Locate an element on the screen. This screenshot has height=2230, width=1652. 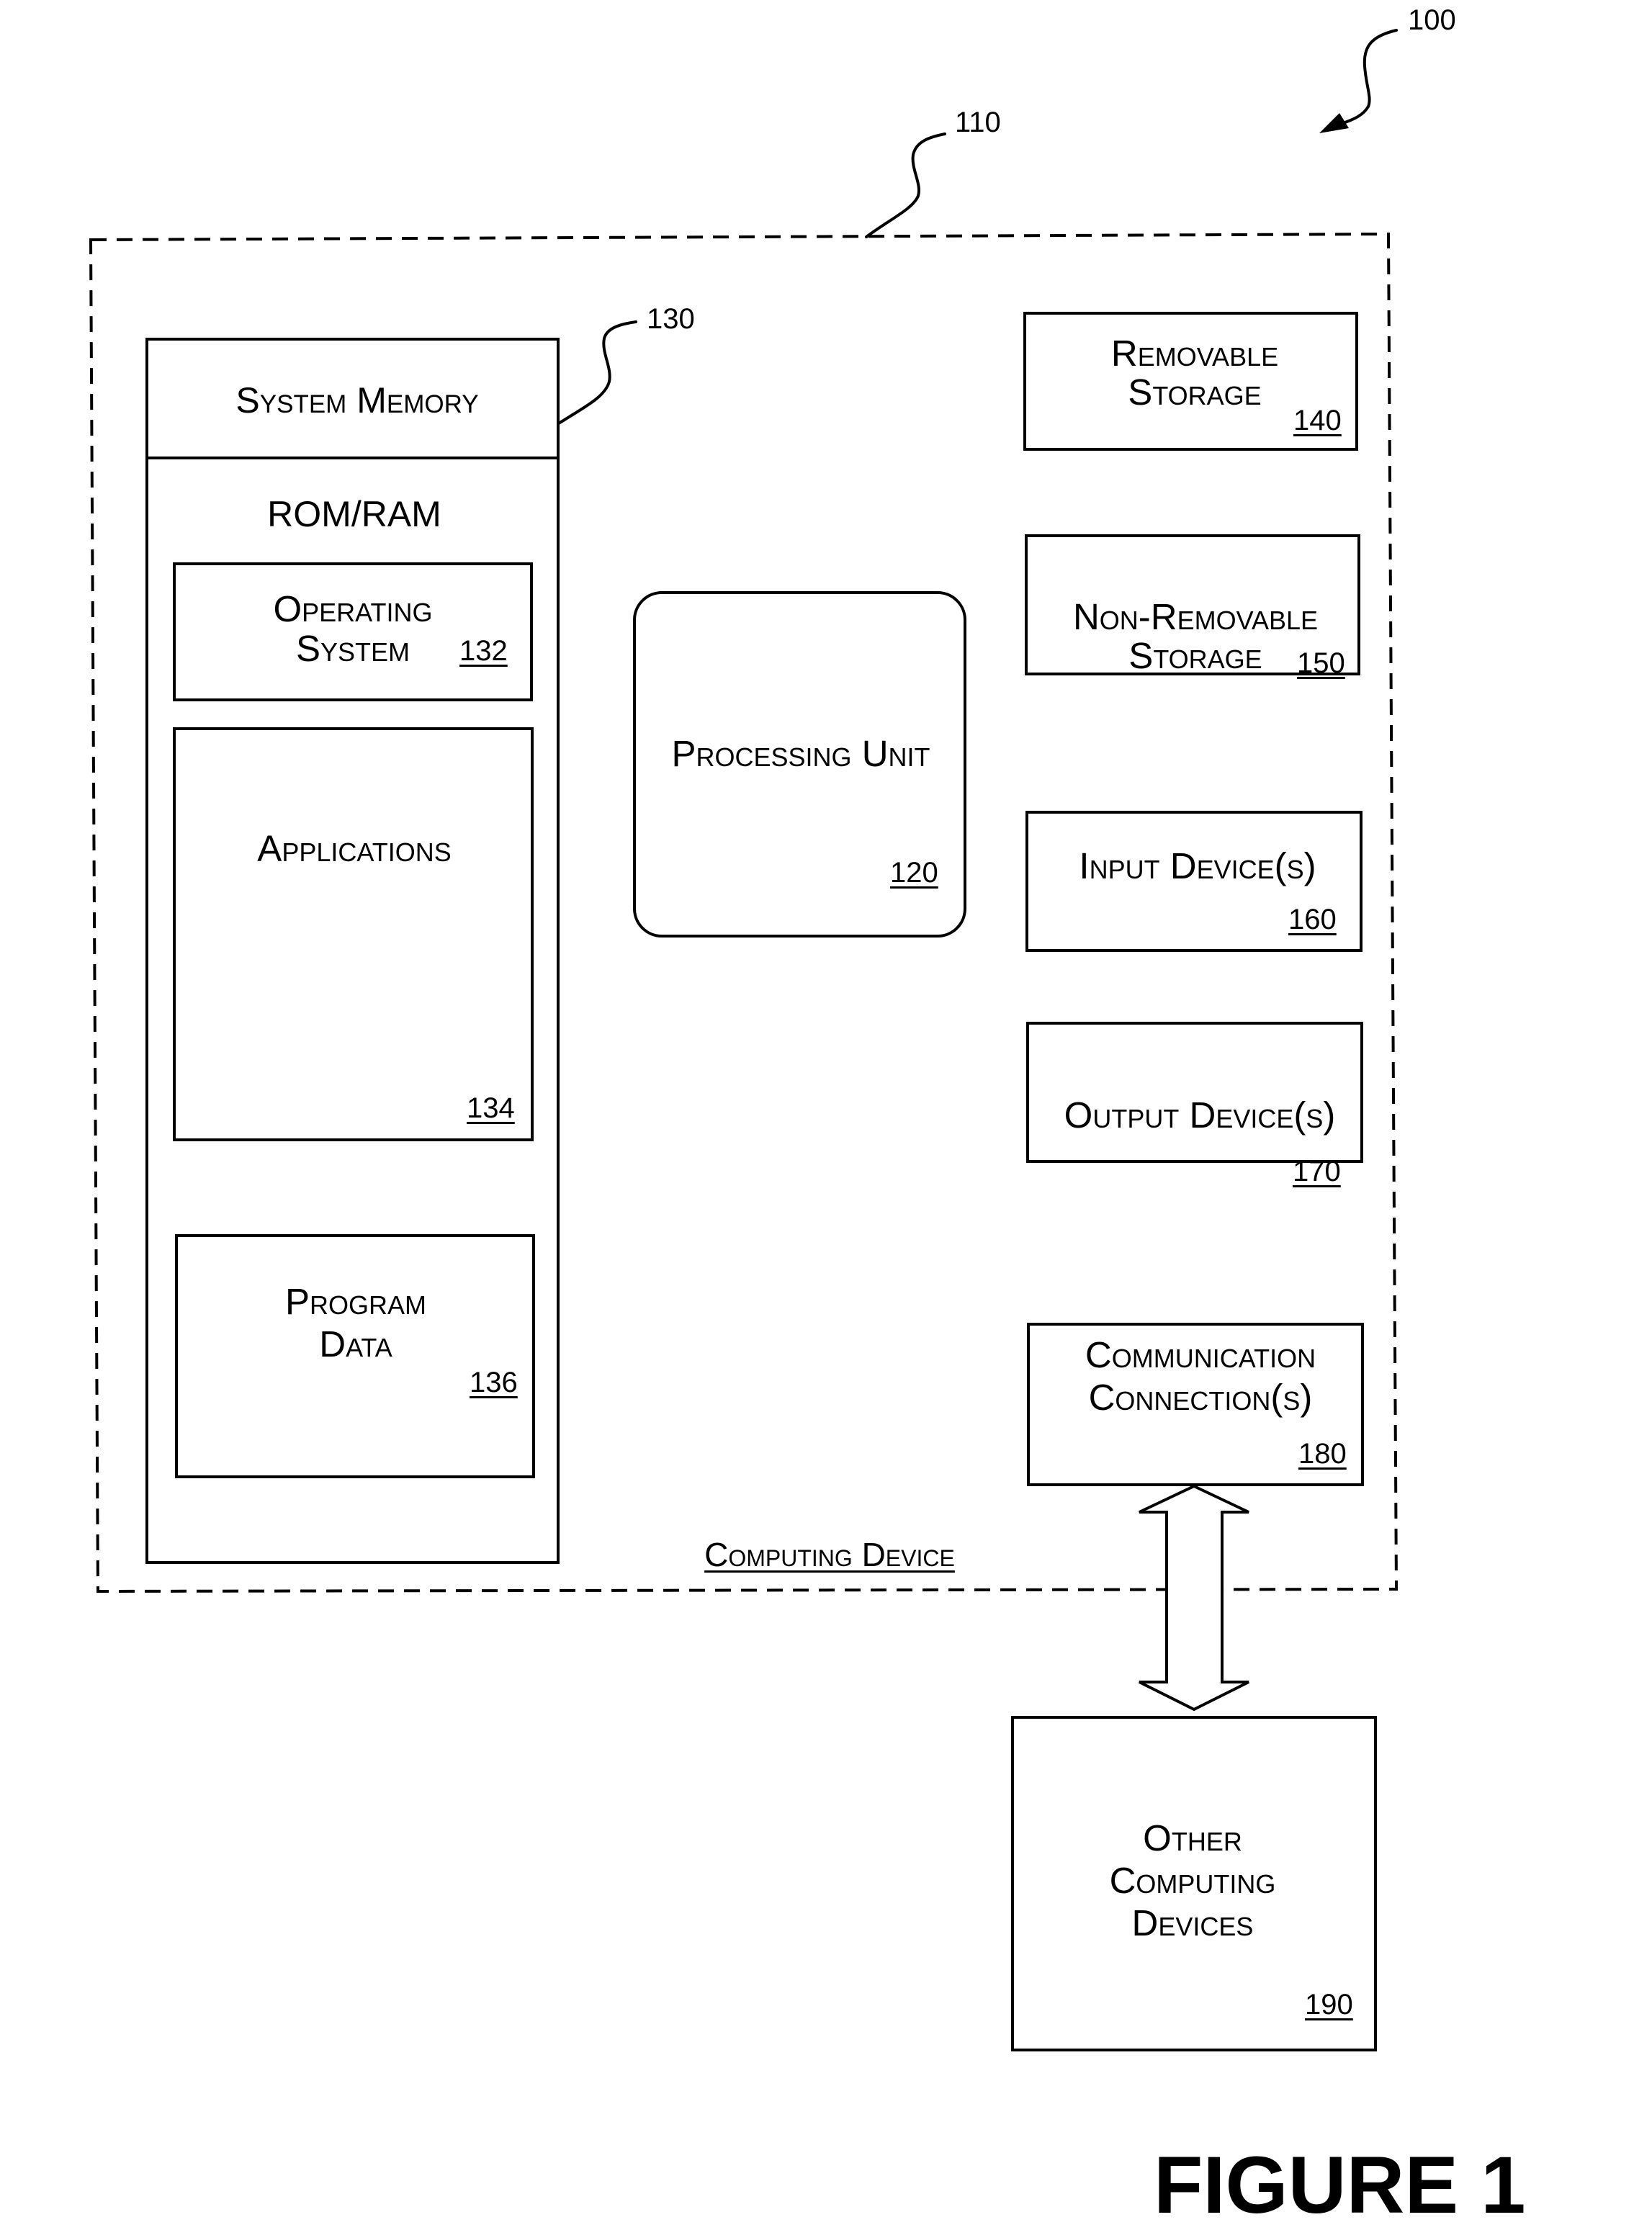
removable-storage-label-line2: Storage is located at coordinates (1195, 392).